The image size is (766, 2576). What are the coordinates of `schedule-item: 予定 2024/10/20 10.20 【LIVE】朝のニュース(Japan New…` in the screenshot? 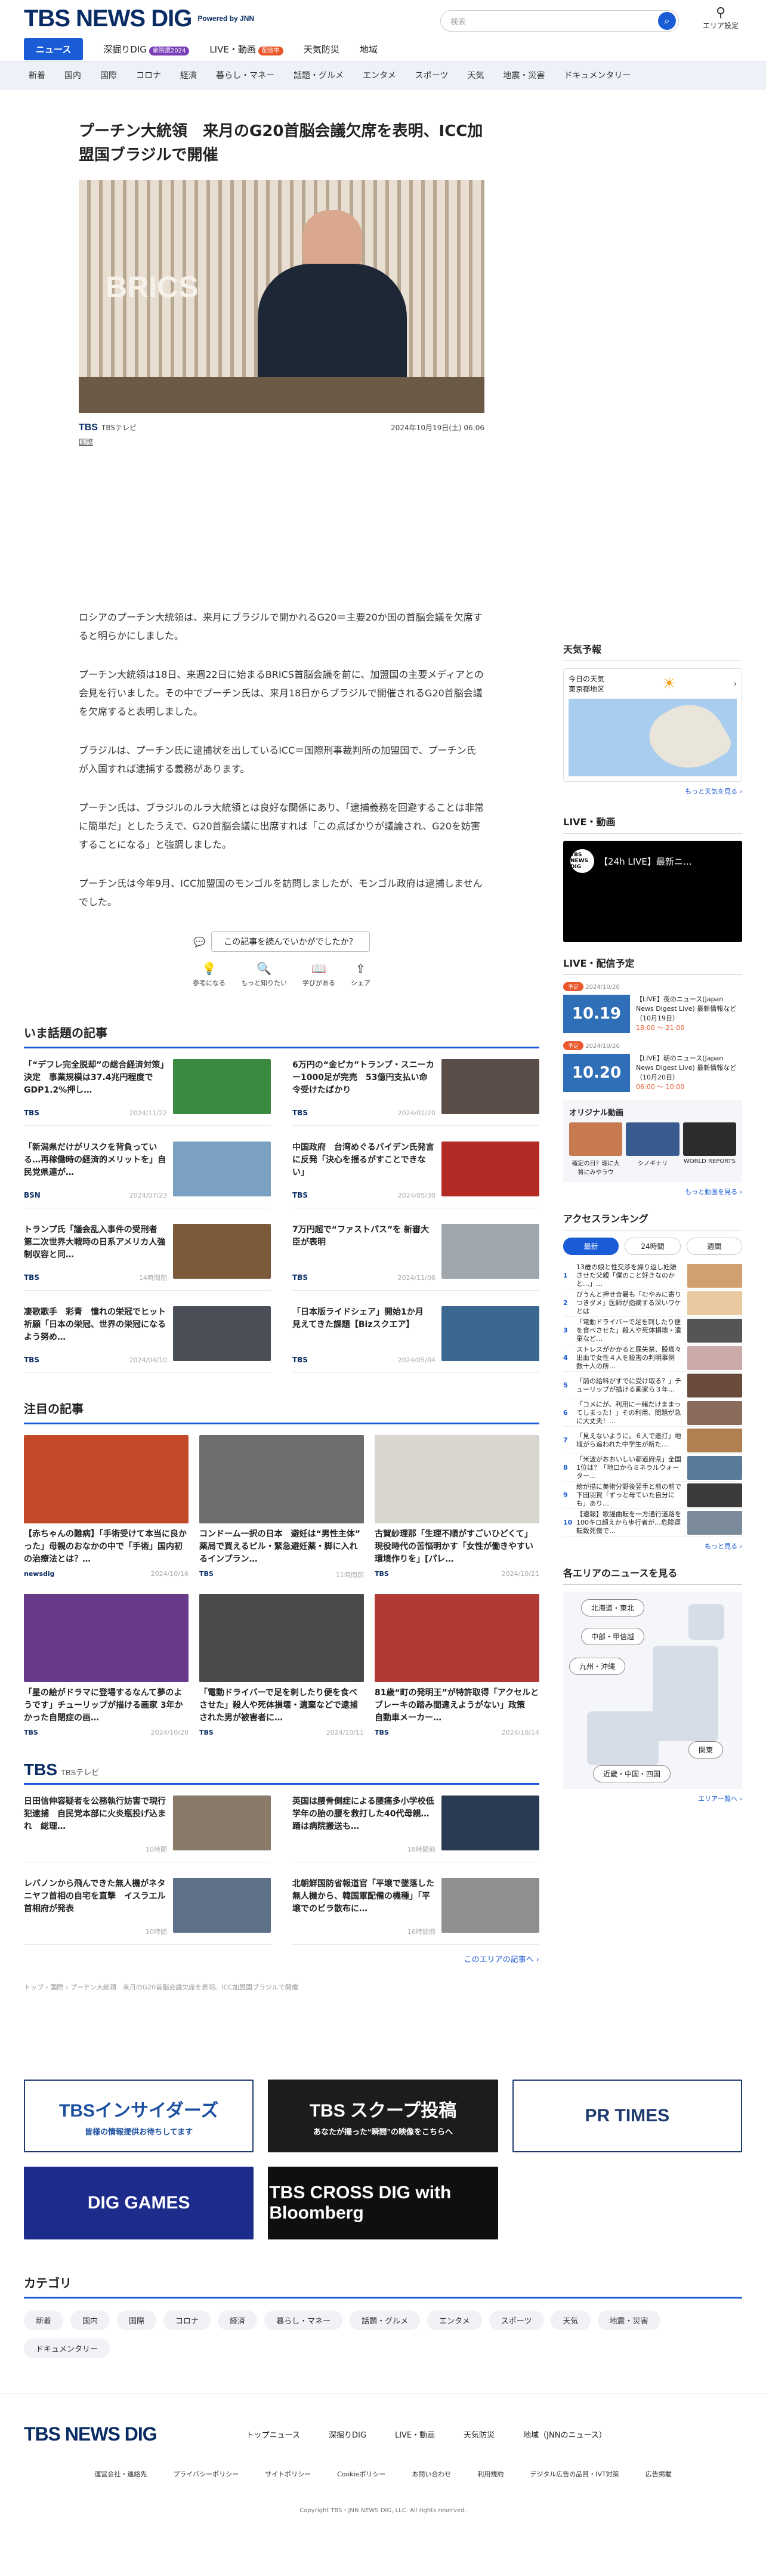 It's located at (652, 1067).